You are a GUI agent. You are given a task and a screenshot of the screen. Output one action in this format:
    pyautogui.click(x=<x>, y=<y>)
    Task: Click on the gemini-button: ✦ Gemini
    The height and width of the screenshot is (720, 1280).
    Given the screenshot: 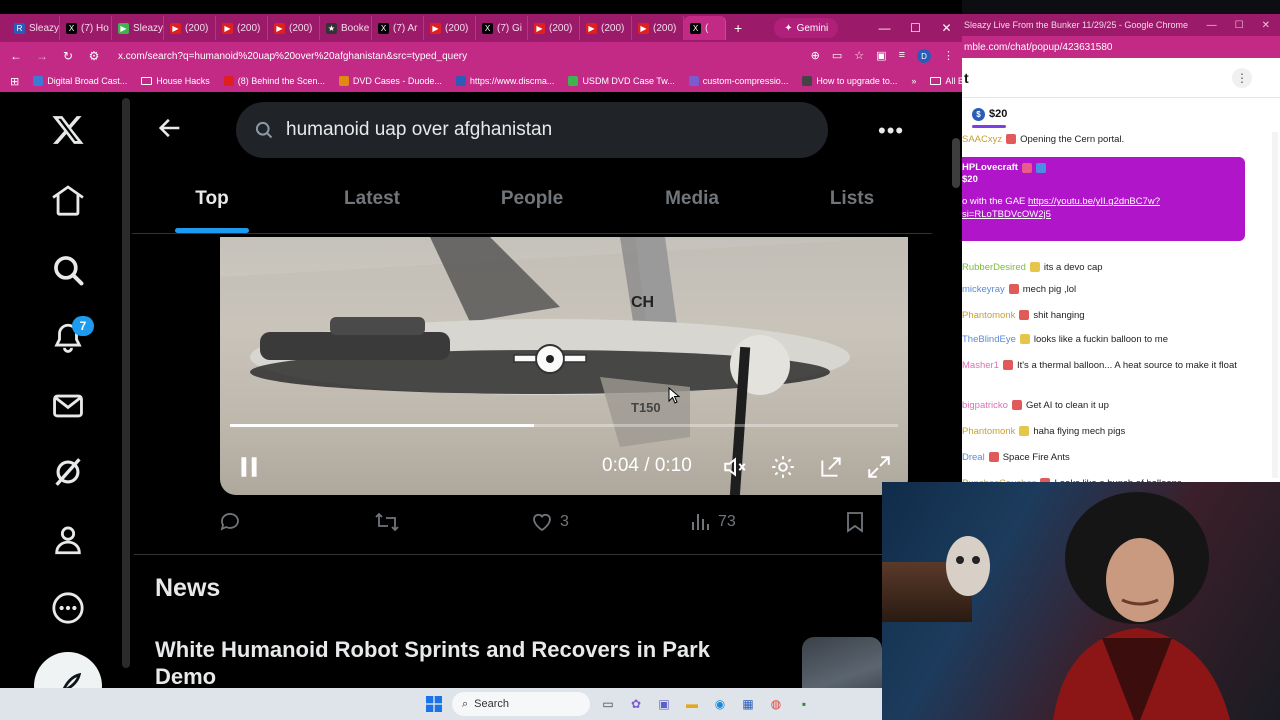 What is the action you would take?
    pyautogui.click(x=806, y=28)
    